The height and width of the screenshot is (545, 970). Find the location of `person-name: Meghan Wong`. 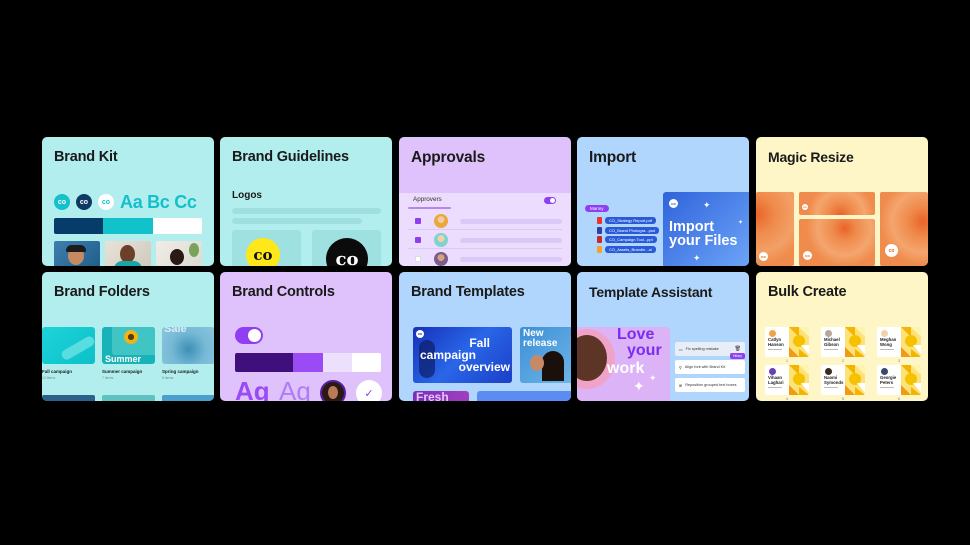

person-name: Meghan Wong is located at coordinates (888, 342).